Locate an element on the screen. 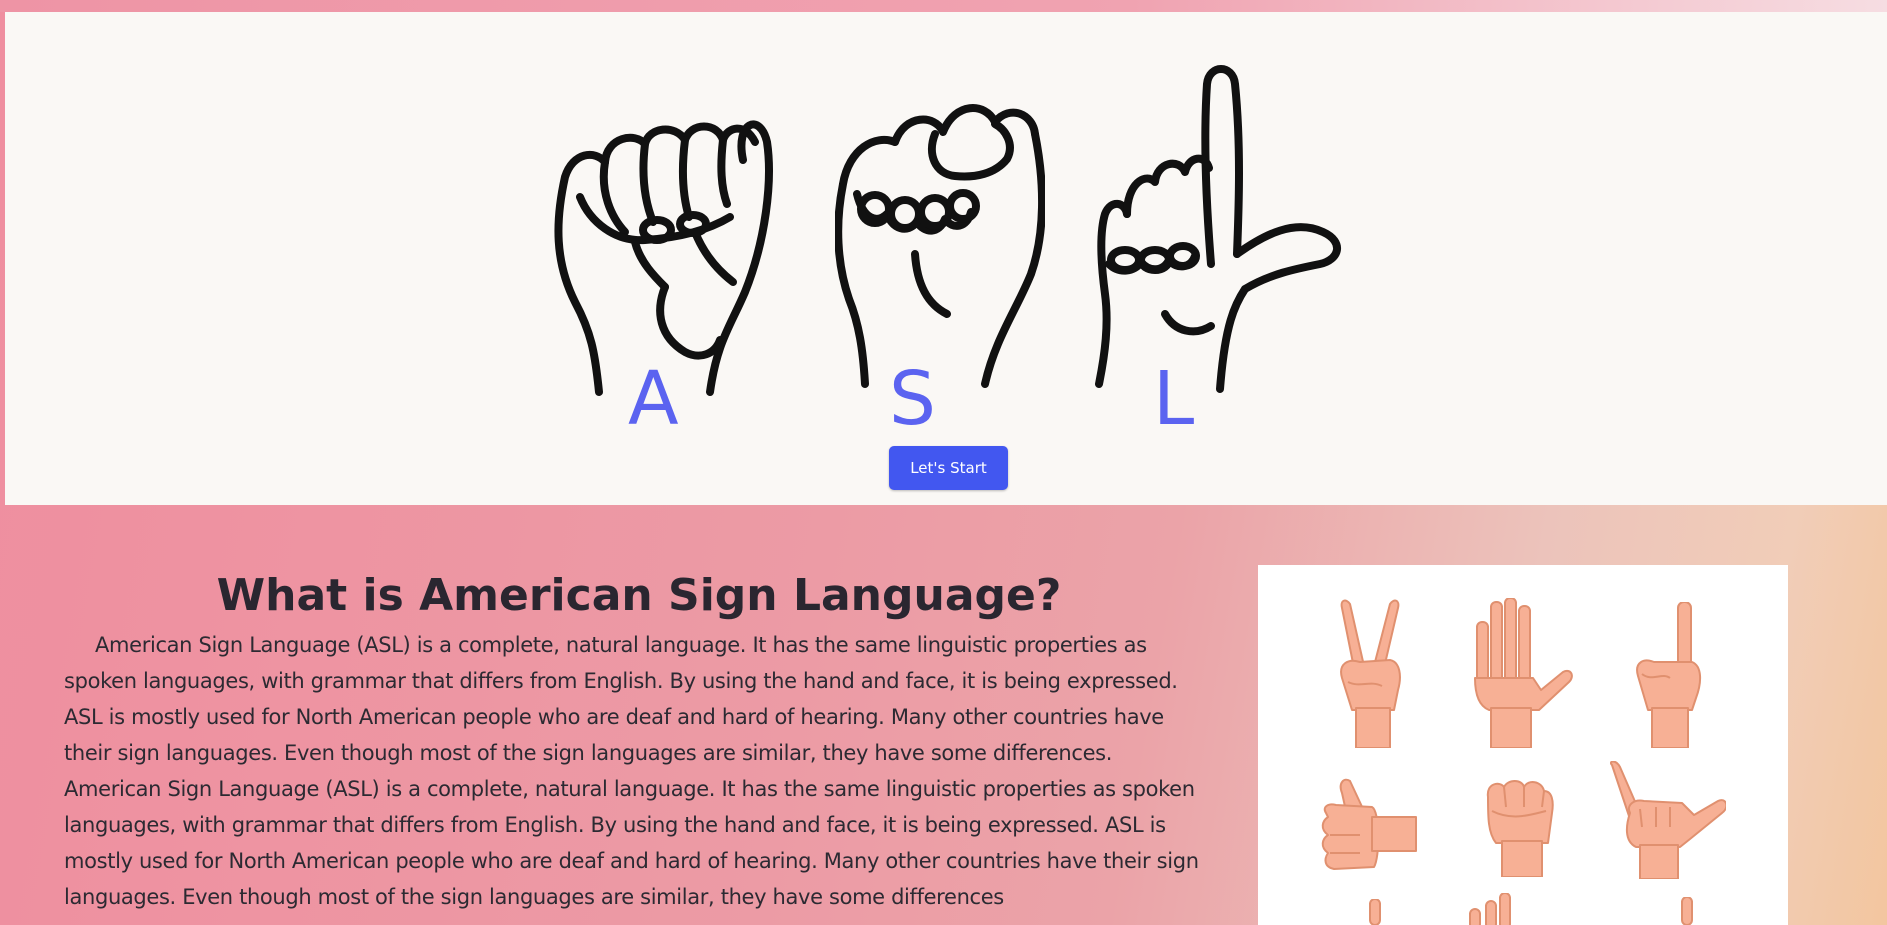  peace-sign-hand-icon is located at coordinates (1370, 675).